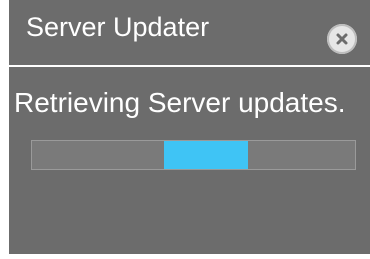 Image resolution: width=370 pixels, height=259 pixels. I want to click on close-button, so click(342, 39).